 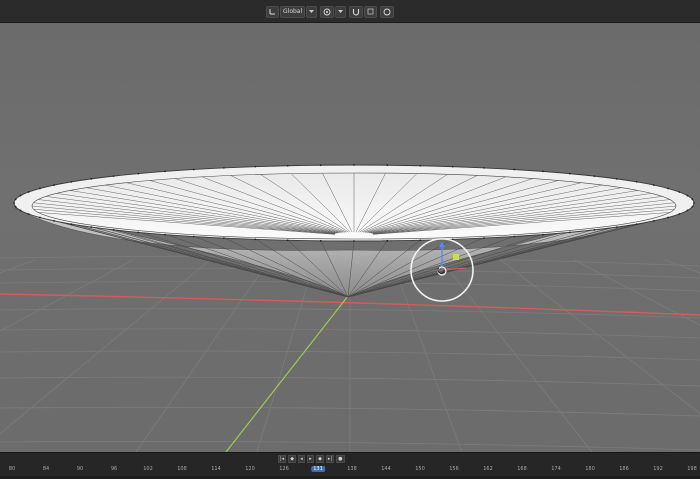 What do you see at coordinates (318, 469) in the screenshot?
I see `current-frame-indicator: 131` at bounding box center [318, 469].